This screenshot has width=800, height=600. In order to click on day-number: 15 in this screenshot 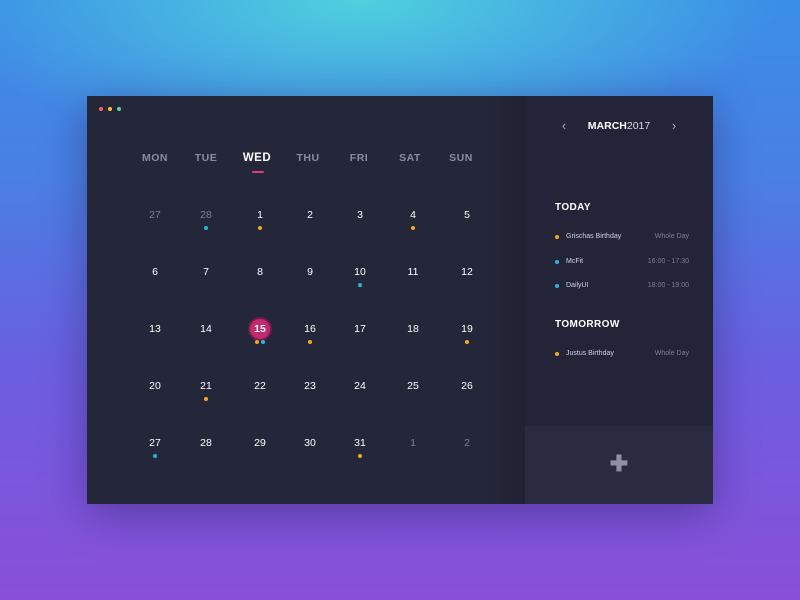, I will do `click(260, 329)`.